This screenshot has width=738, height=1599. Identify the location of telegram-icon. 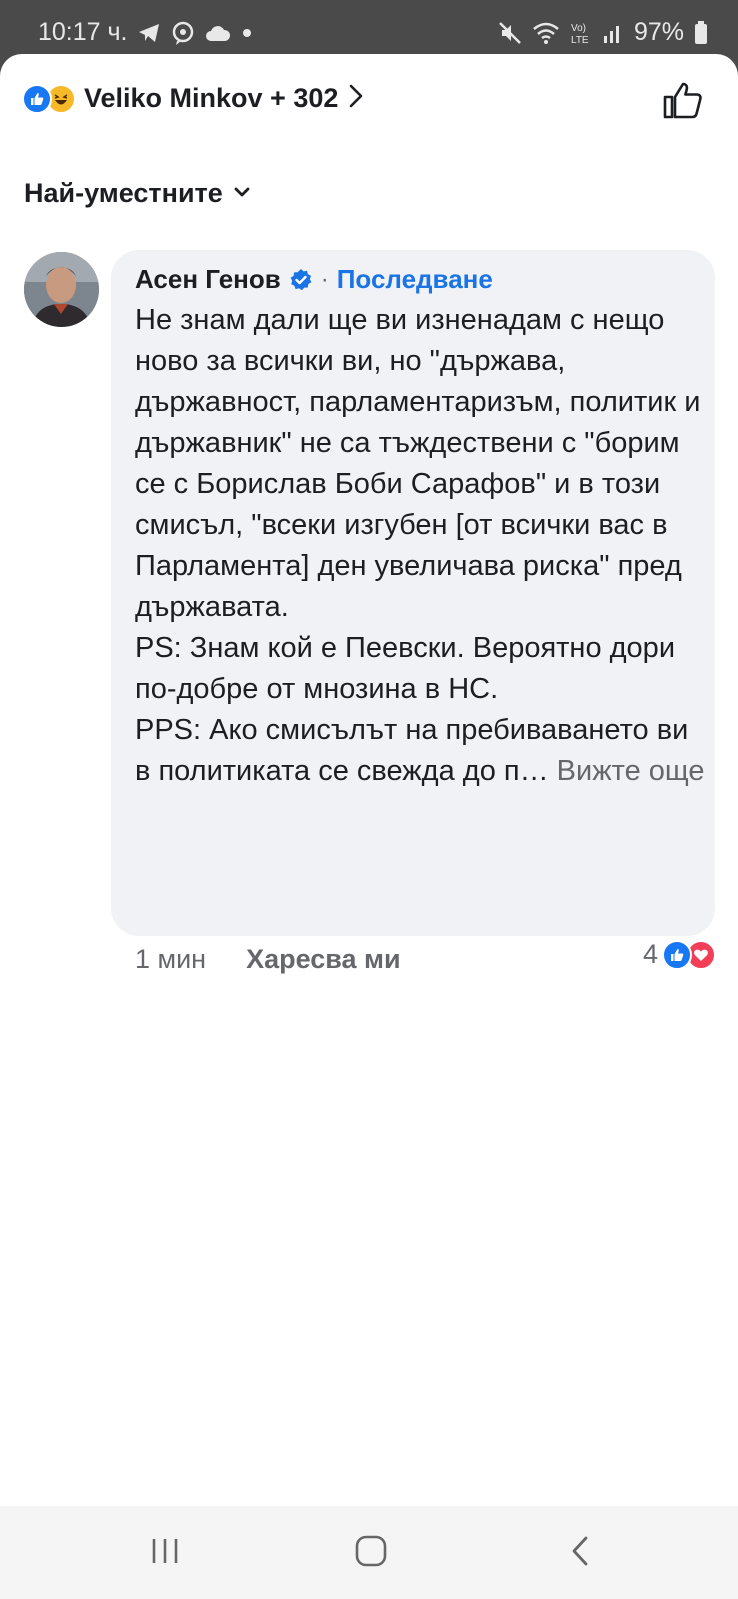
(149, 33).